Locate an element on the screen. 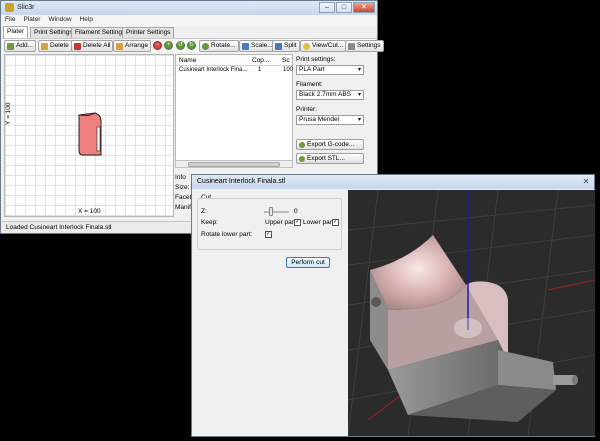  perform-cut-button: Perform cut is located at coordinates (308, 262).